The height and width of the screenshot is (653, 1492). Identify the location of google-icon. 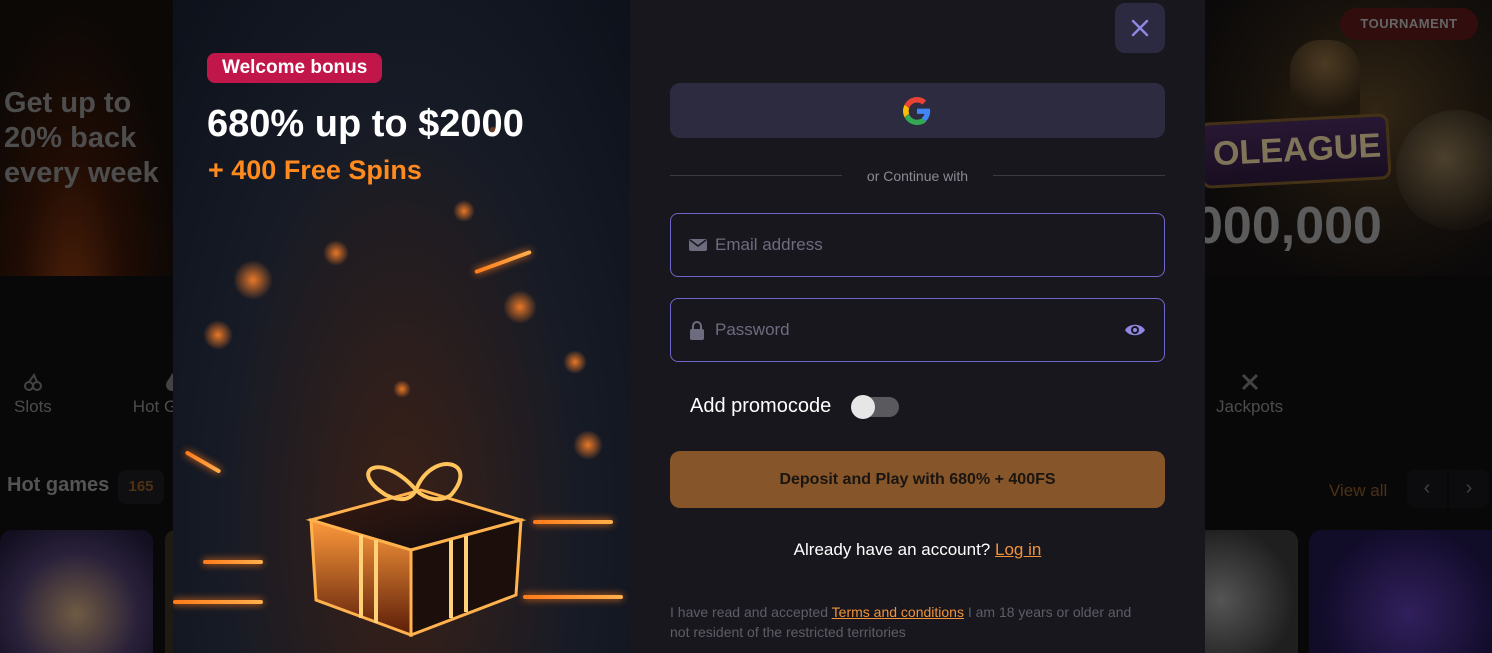
(917, 111).